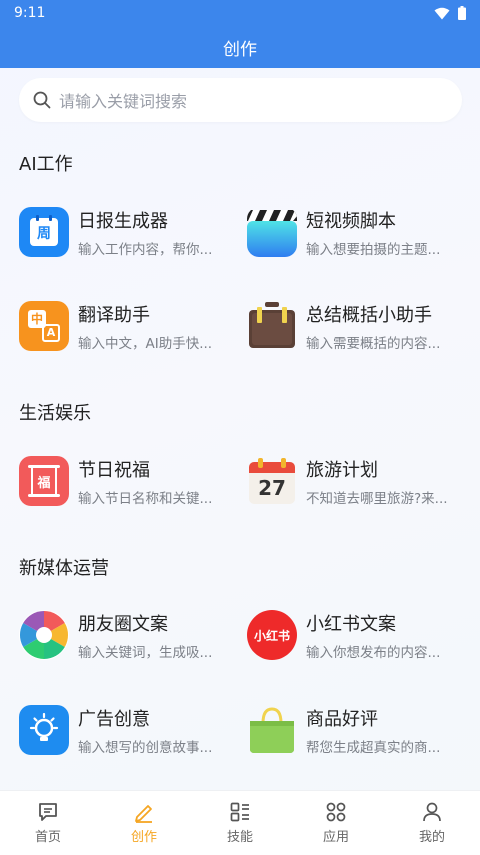  Describe the element at coordinates (272, 326) in the screenshot. I see `briefcase-icon` at that location.